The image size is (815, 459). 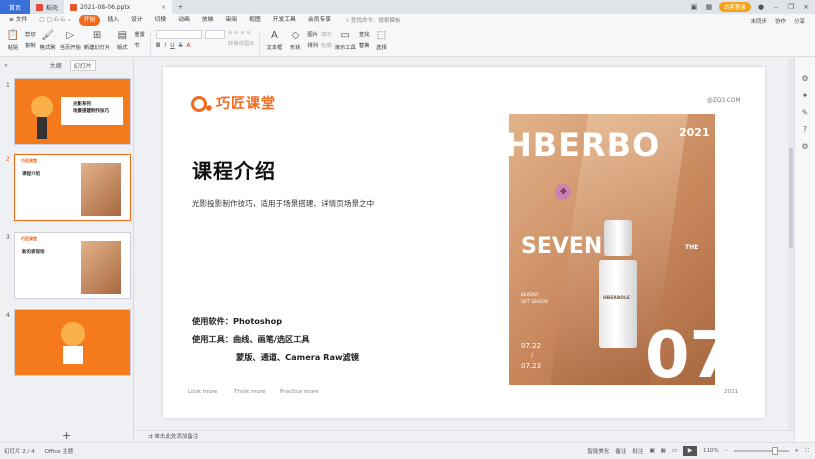 What do you see at coordinates (161, 20) in the screenshot?
I see `menu-transitions: 切换` at bounding box center [161, 20].